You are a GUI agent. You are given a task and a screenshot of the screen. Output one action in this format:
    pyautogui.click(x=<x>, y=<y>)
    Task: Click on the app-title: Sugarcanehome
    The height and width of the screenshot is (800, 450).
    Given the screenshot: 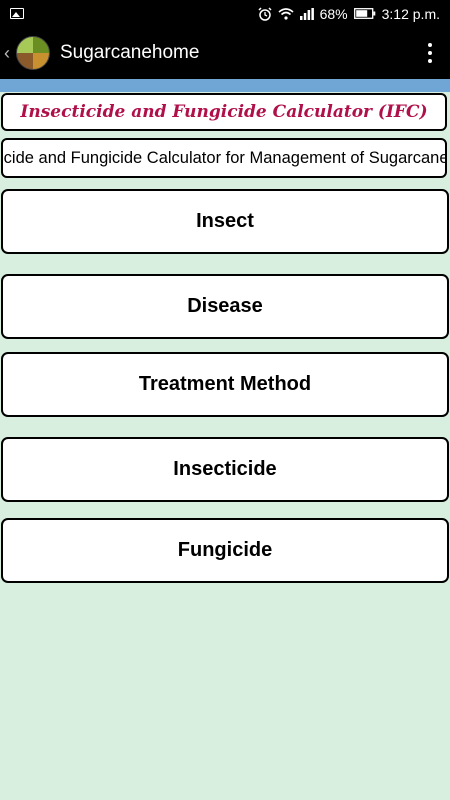 What is the action you would take?
    pyautogui.click(x=130, y=52)
    